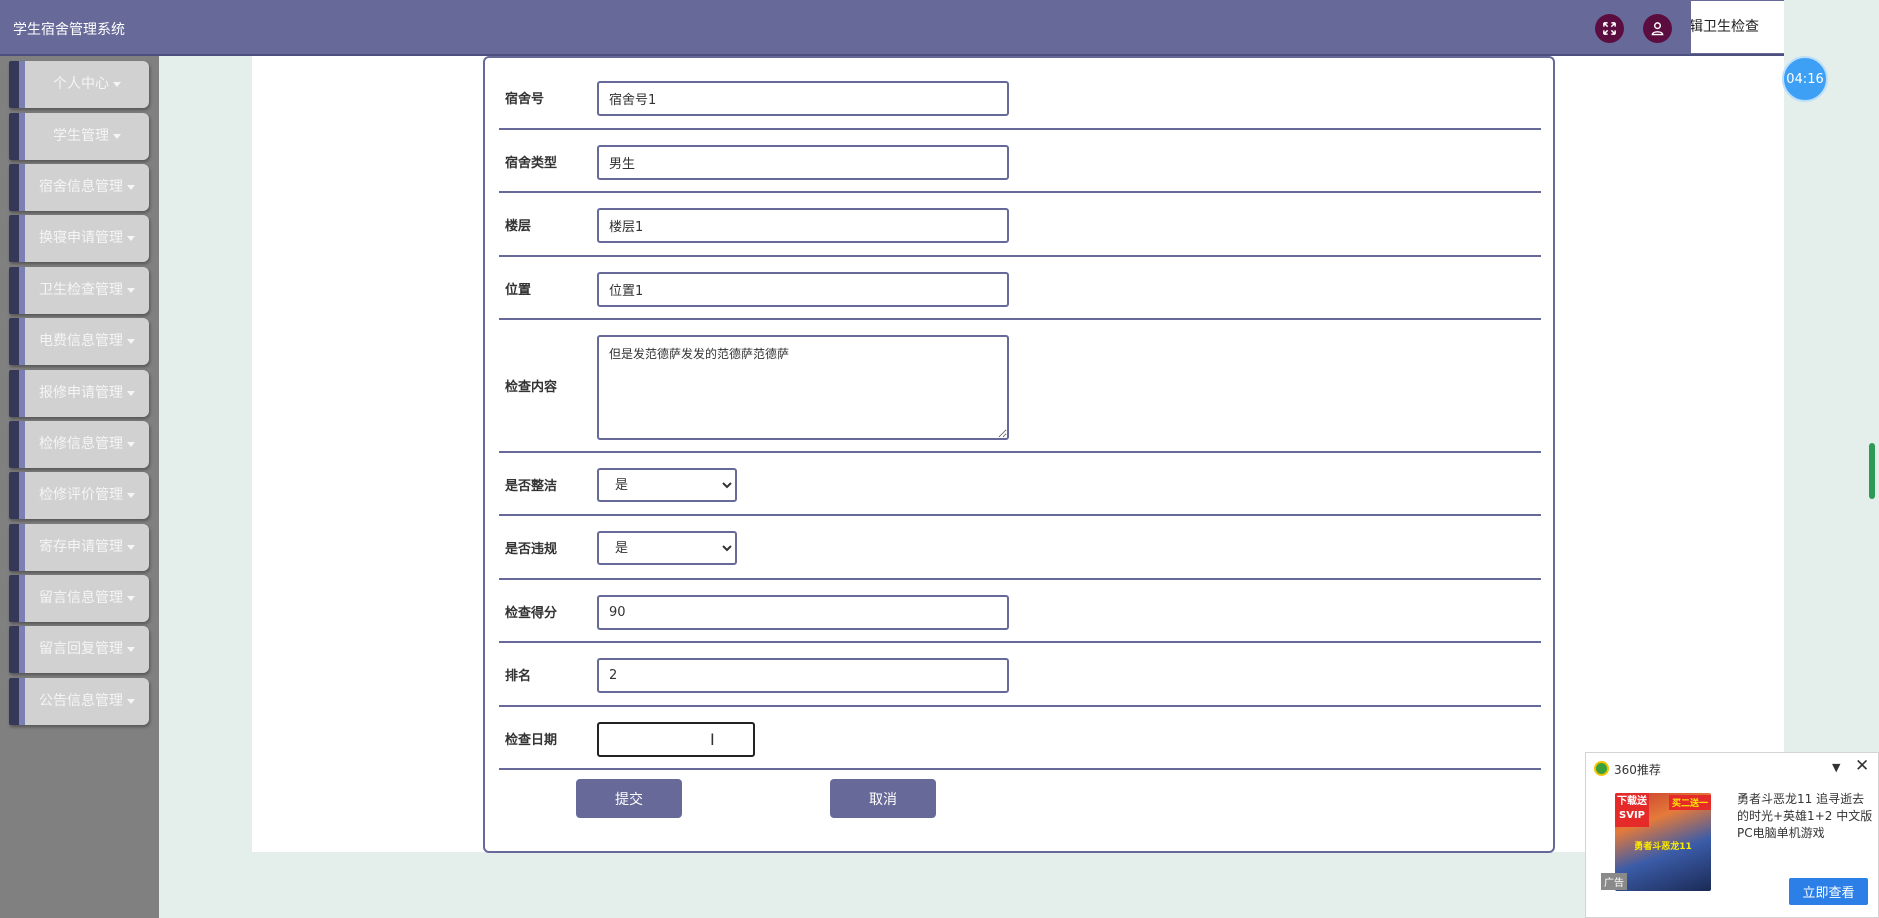  What do you see at coordinates (1637, 770) in the screenshot?
I see `ad-brand: 360推荐` at bounding box center [1637, 770].